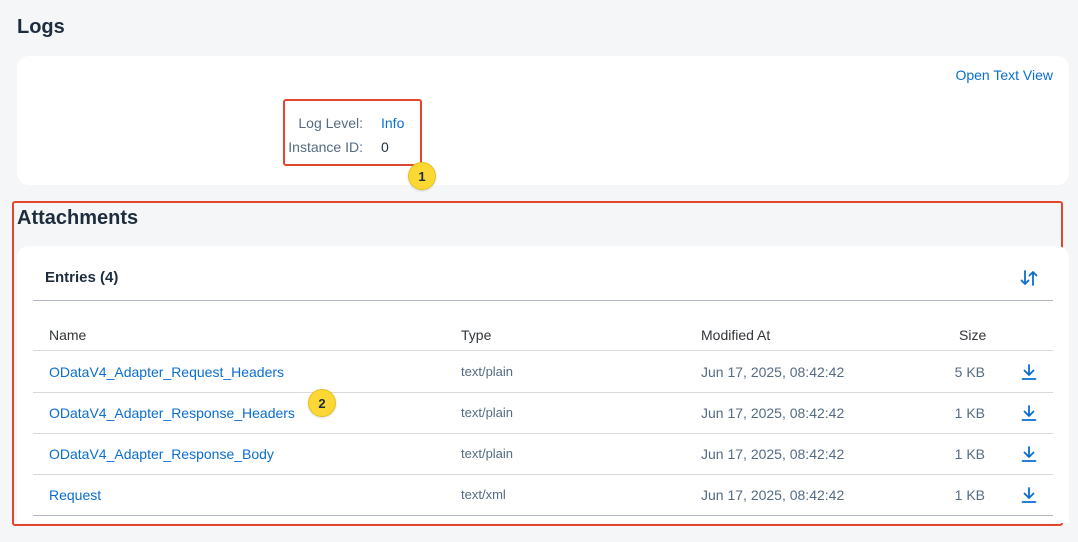  I want to click on column-header-name: Name, so click(67, 335).